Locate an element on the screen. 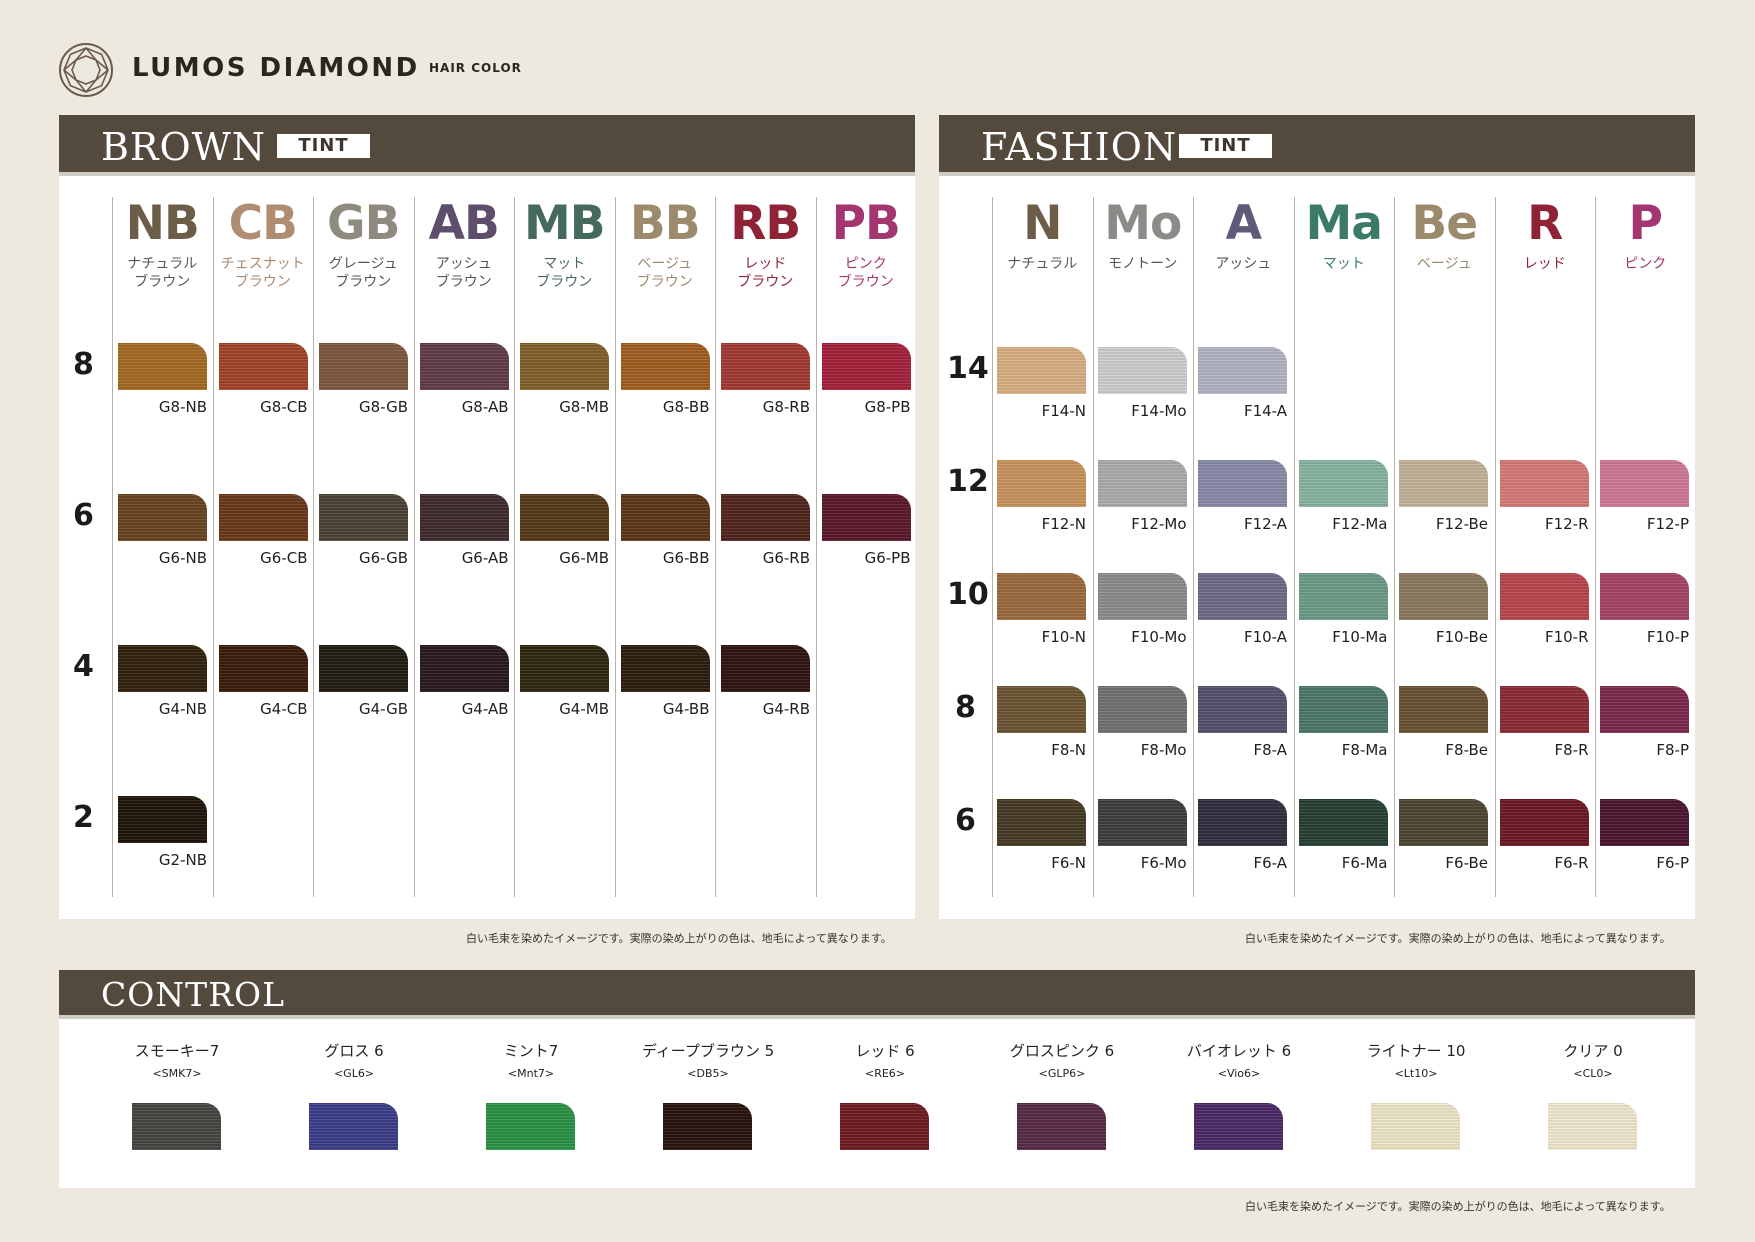 Image resolution: width=1755 pixels, height=1242 pixels. swatch-g6-bb is located at coordinates (665, 517).